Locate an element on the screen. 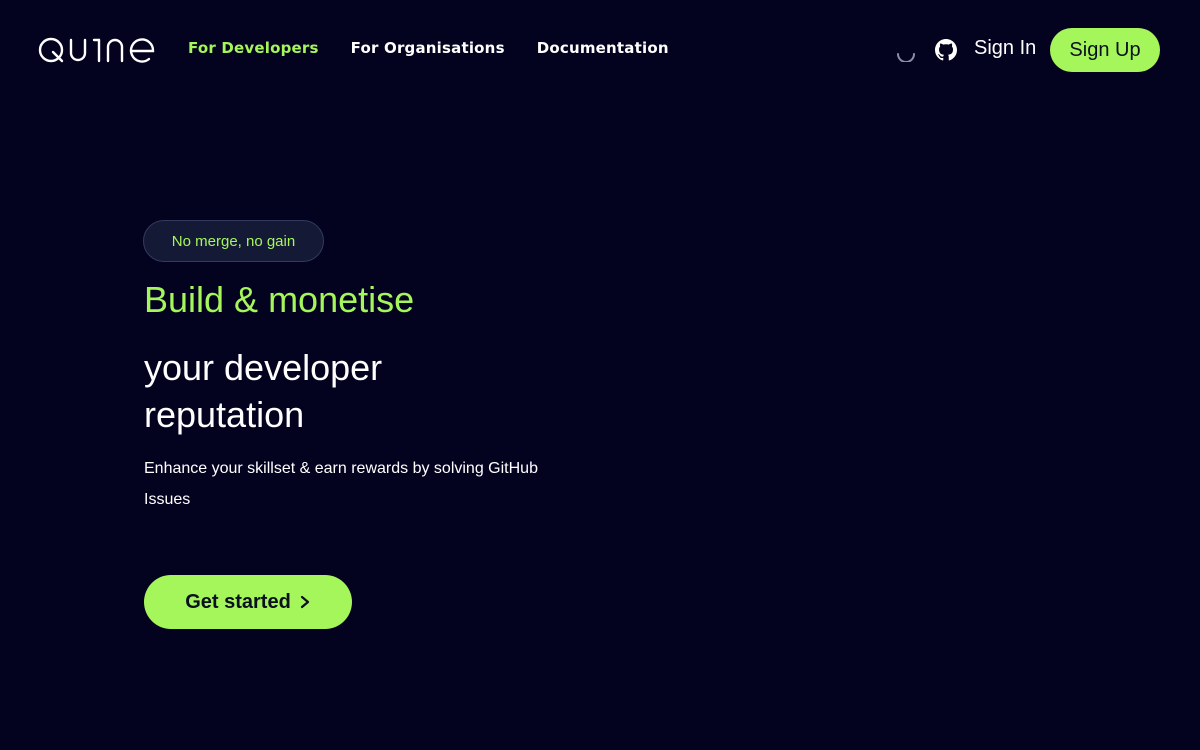  sign-up-button: Sign Up is located at coordinates (1105, 50).